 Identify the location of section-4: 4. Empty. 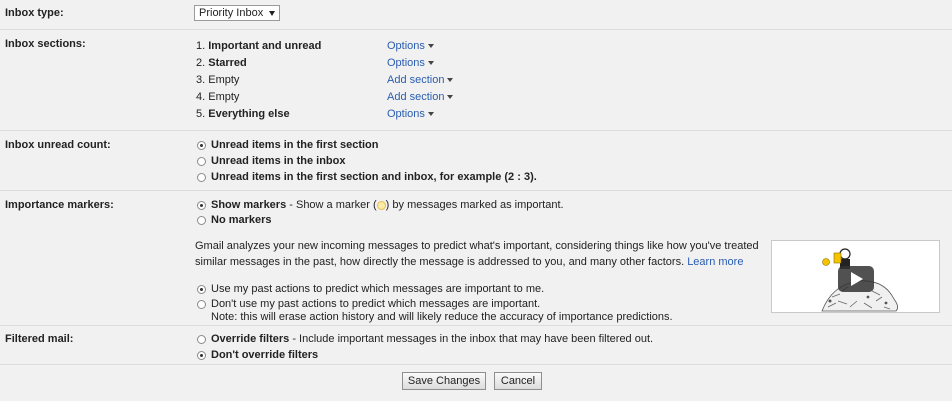
(217, 97).